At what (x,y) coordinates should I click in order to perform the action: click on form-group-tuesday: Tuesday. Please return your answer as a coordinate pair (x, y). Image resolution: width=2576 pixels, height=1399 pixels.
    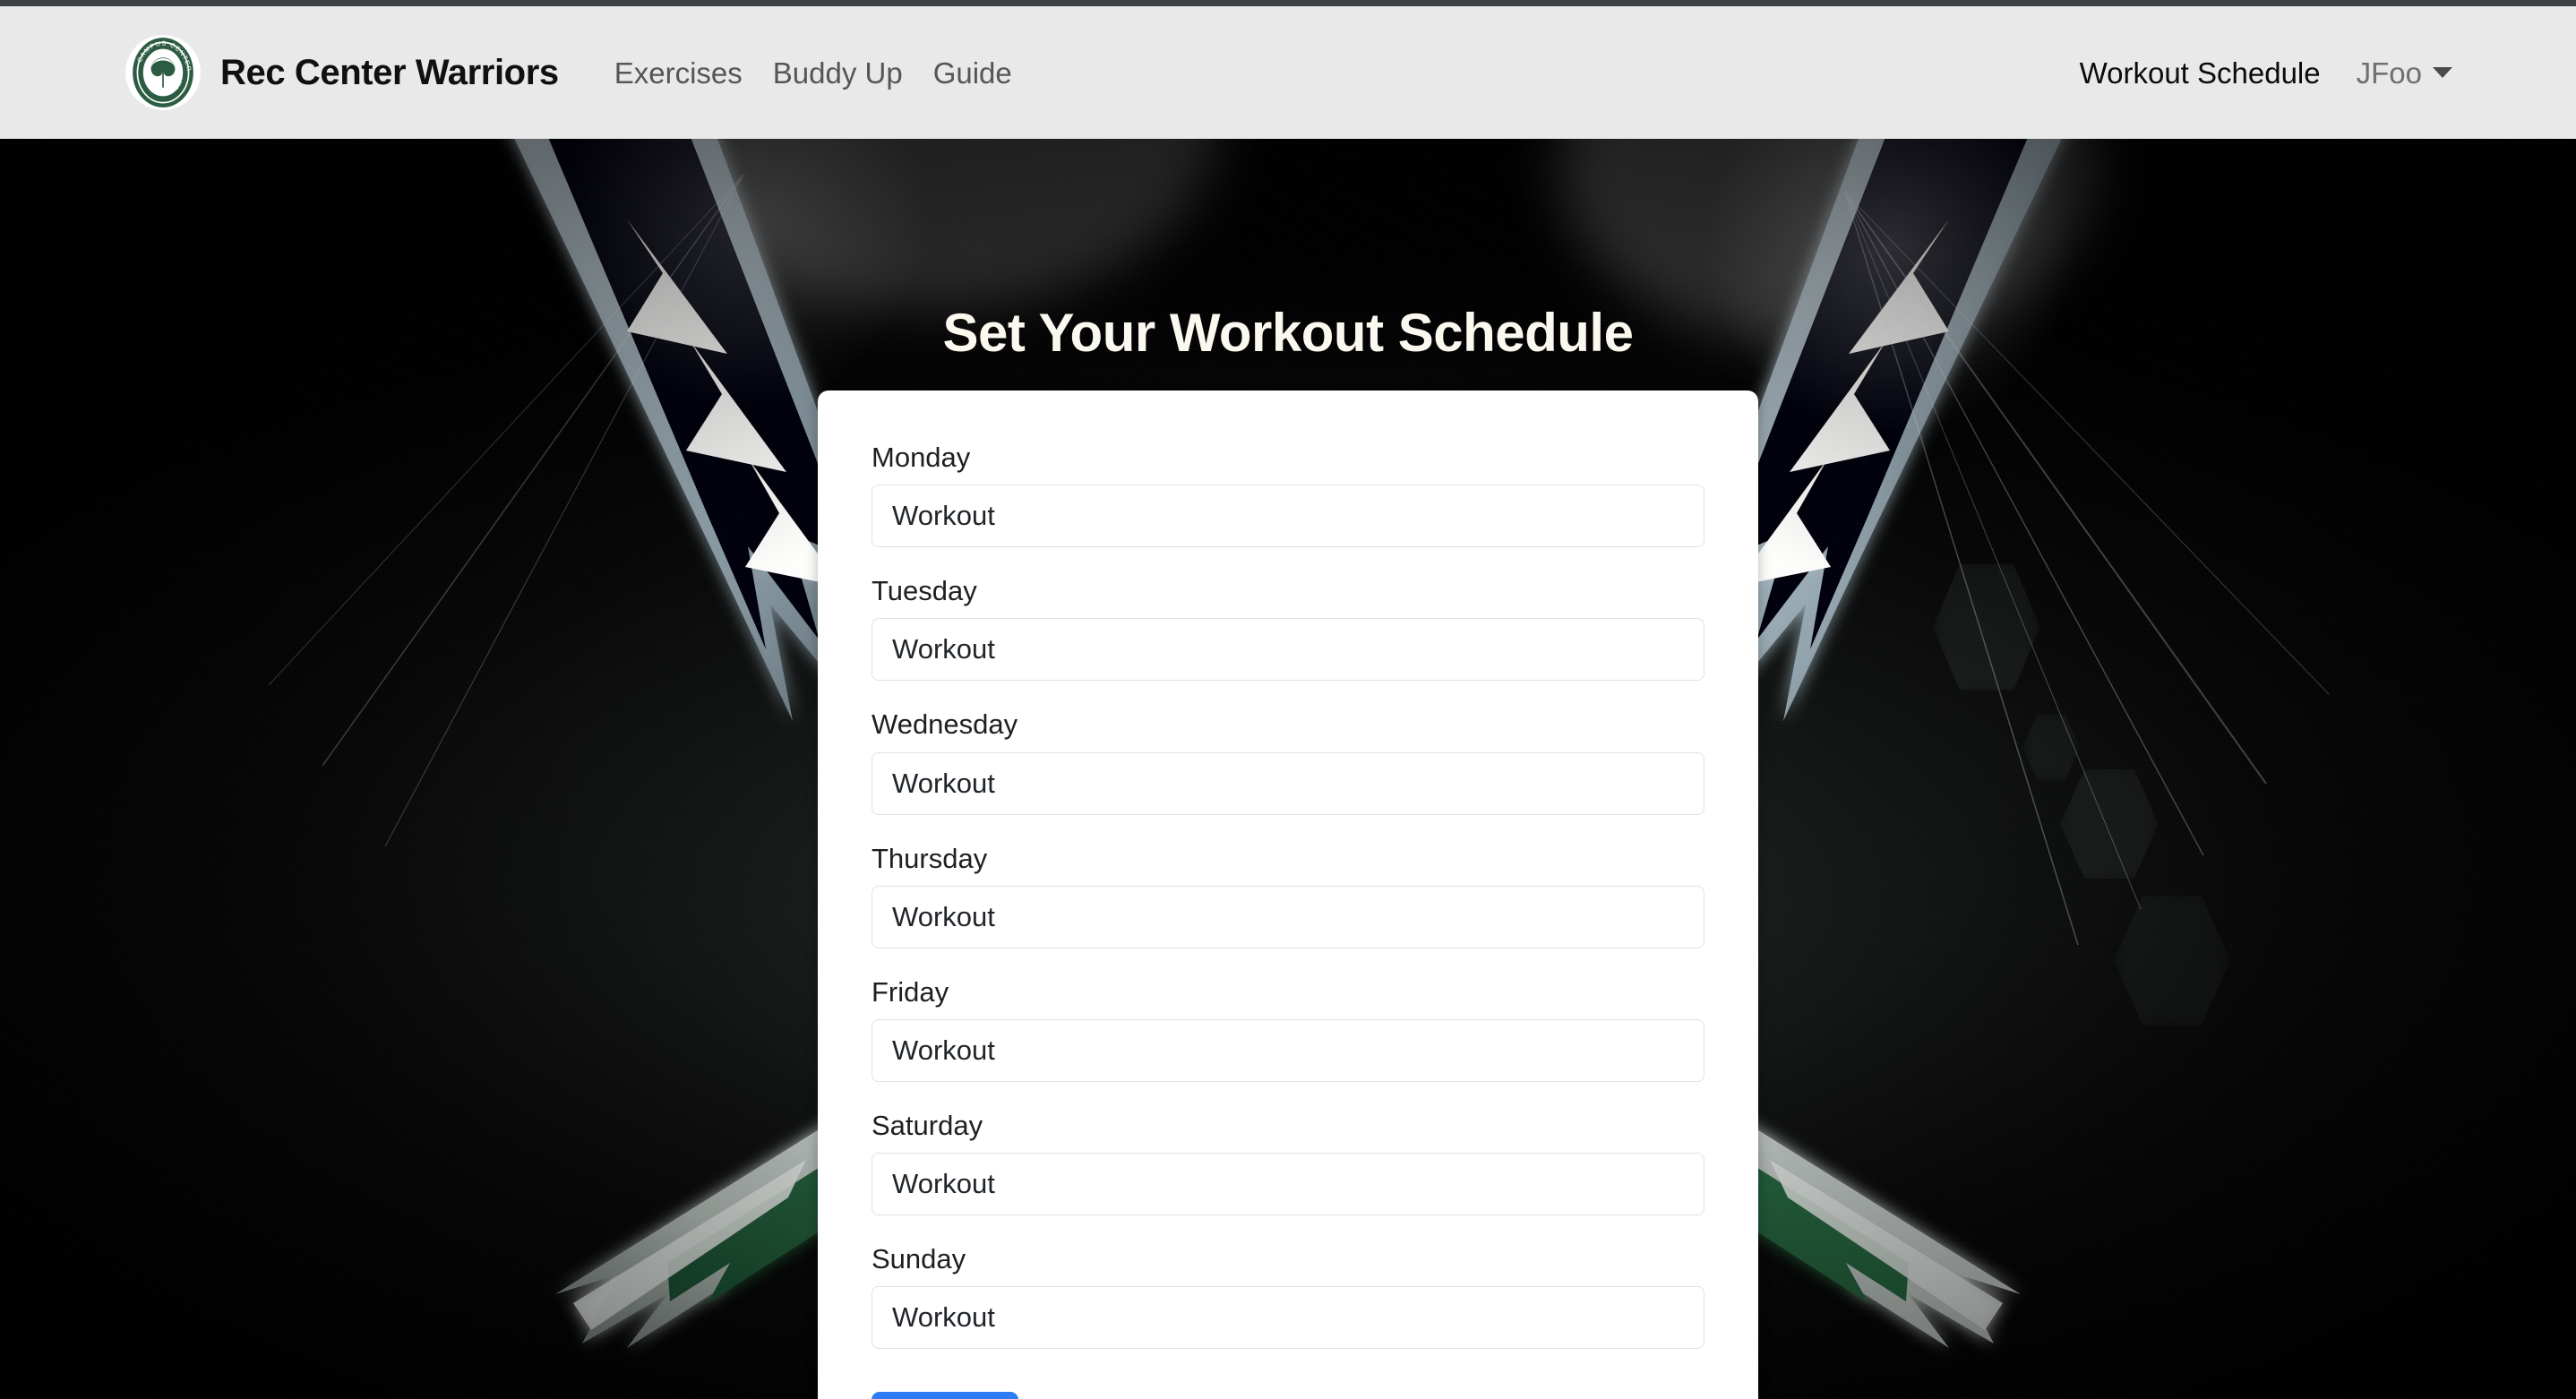
    Looking at the image, I should click on (1288, 628).